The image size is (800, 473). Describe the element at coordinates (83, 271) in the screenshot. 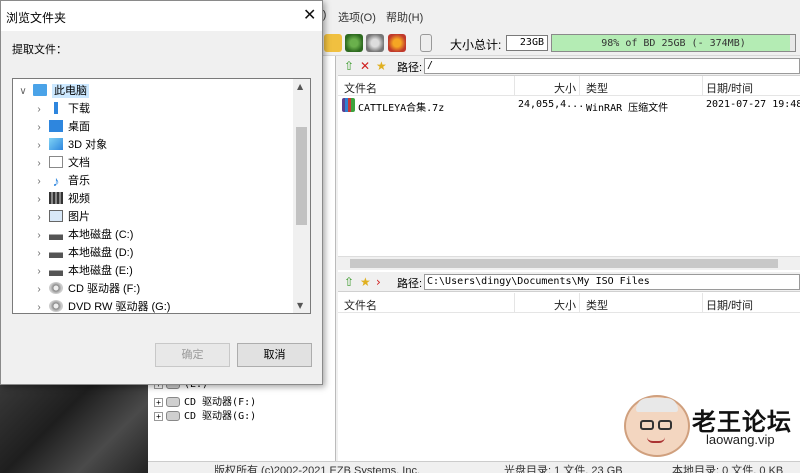

I see `tree-item-drive-e: › 本地磁盘 (E:)` at that location.